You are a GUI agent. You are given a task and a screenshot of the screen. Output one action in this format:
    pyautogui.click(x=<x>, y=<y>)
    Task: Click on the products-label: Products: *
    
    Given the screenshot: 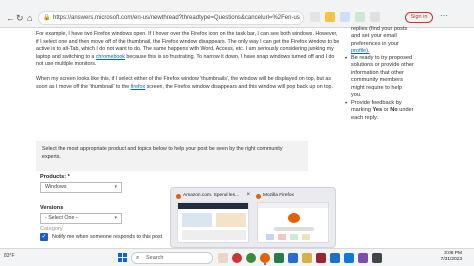 What is the action you would take?
    pyautogui.click(x=55, y=177)
    